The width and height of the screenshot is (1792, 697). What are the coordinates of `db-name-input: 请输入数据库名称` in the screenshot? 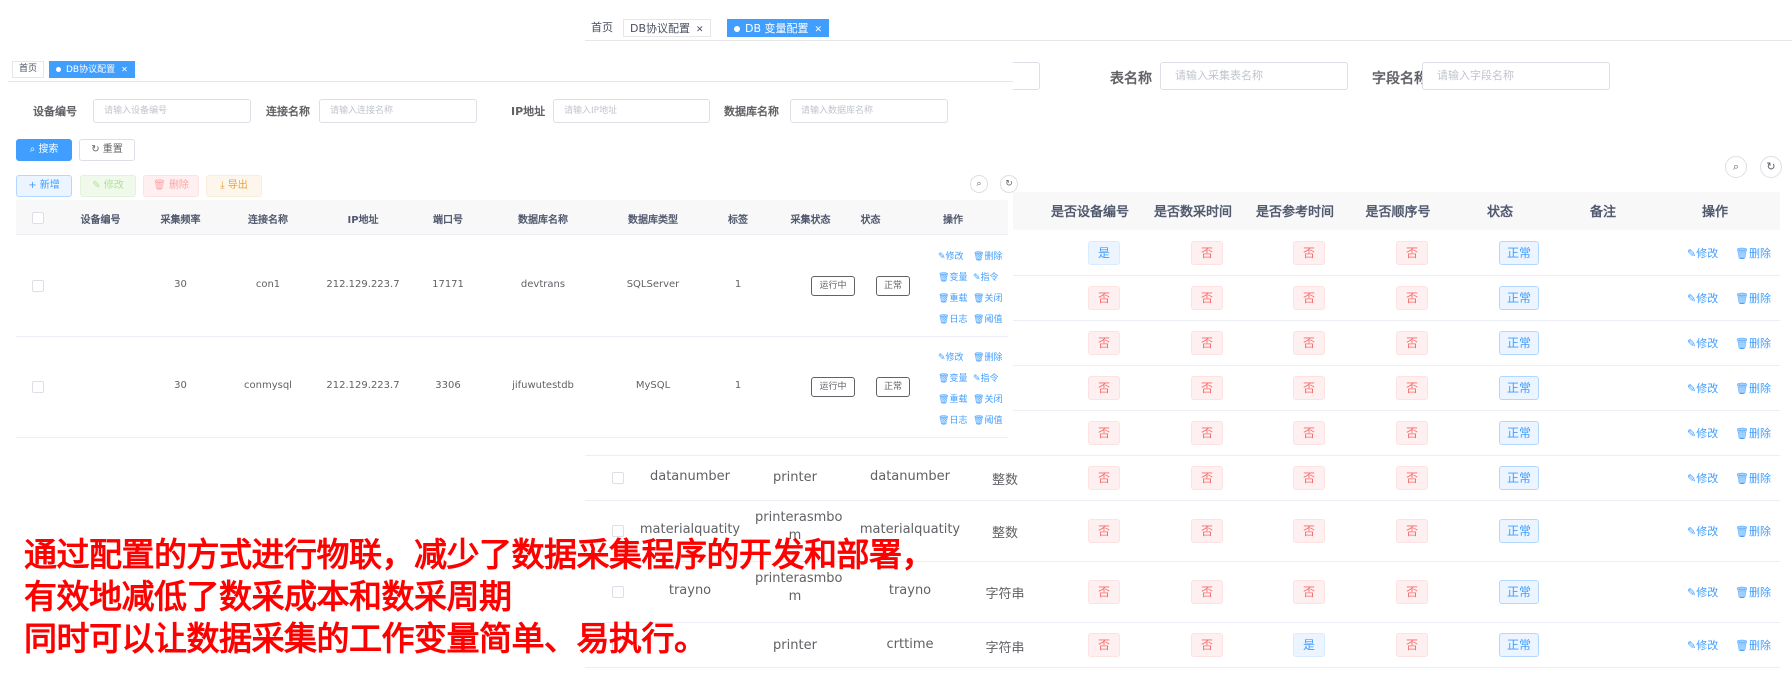 It's located at (869, 111).